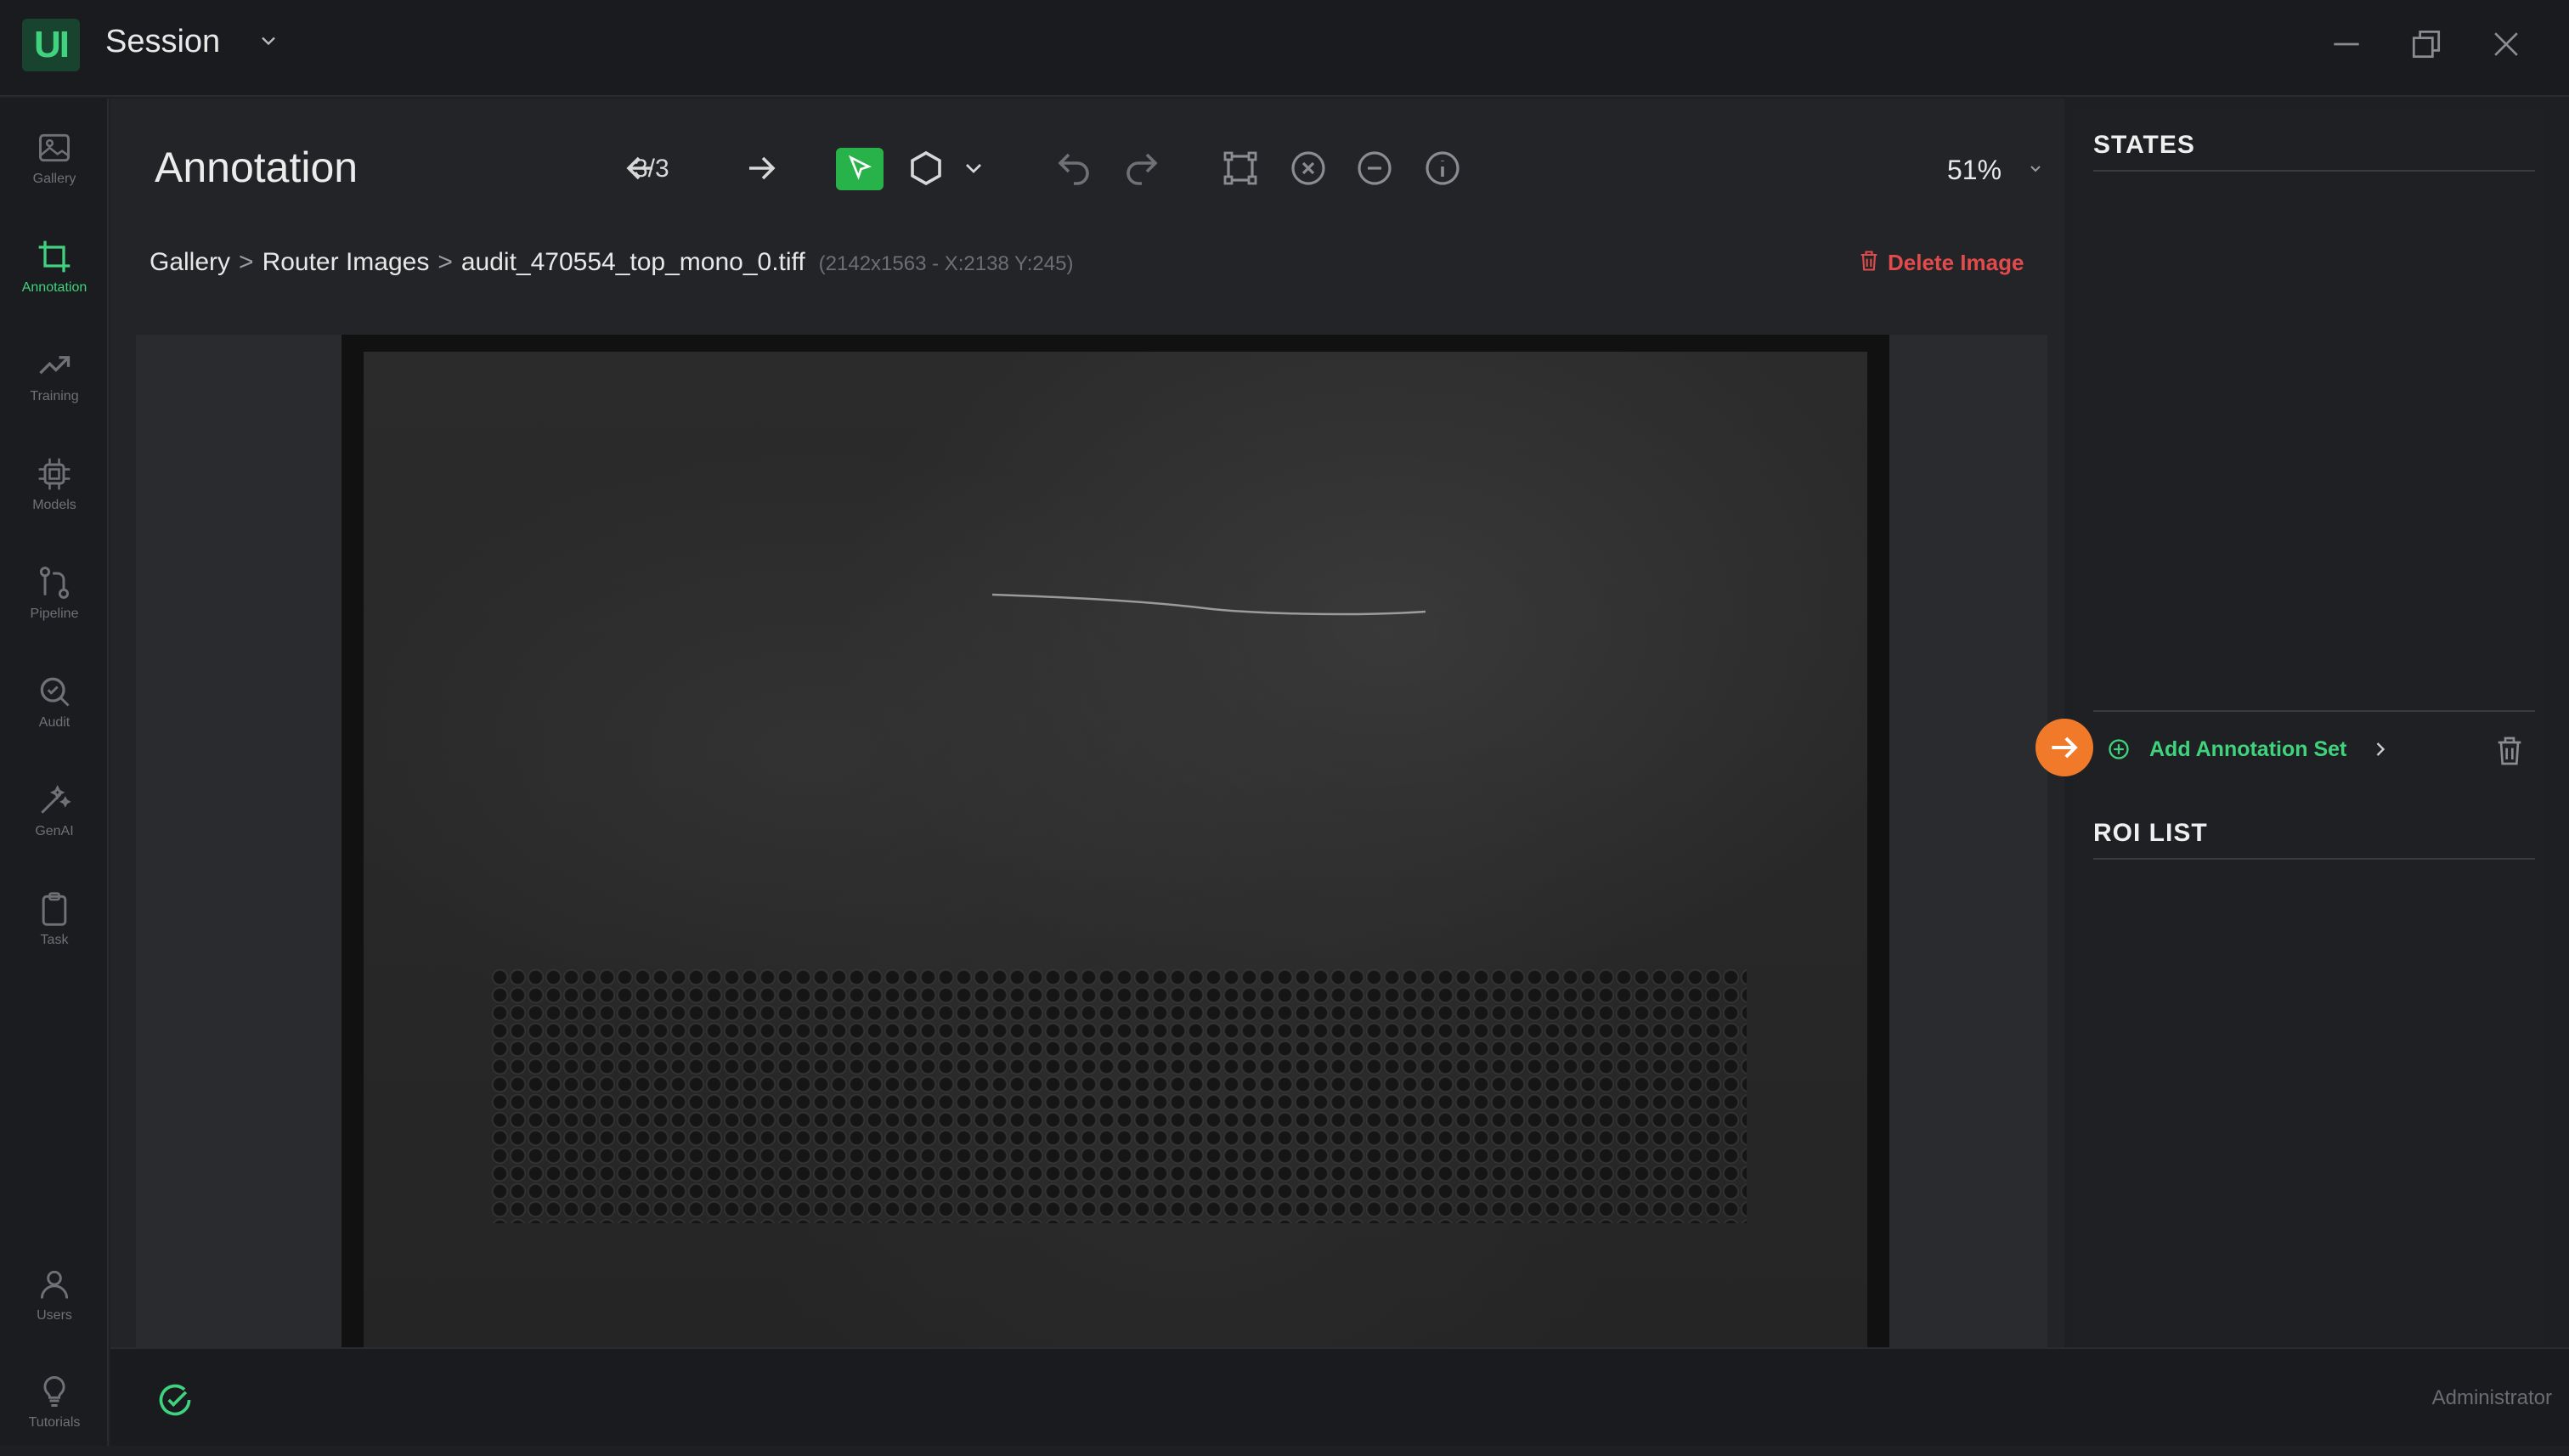 The width and height of the screenshot is (2569, 1456). Describe the element at coordinates (175, 1400) in the screenshot. I see `check-circle-icon` at that location.